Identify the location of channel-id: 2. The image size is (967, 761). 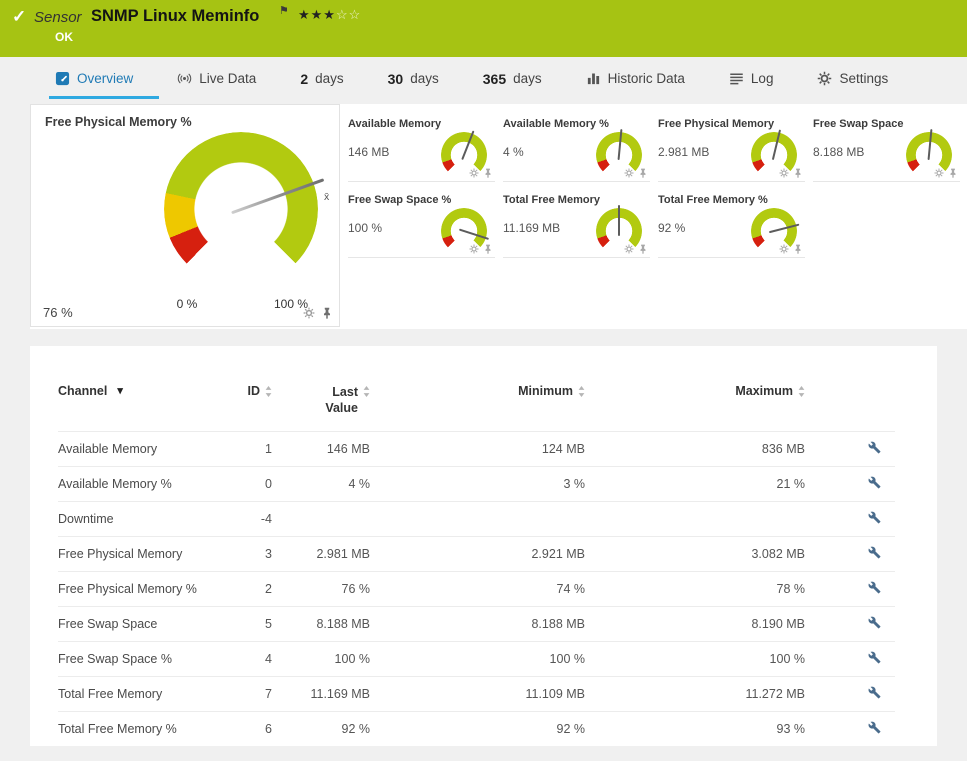
(245, 588).